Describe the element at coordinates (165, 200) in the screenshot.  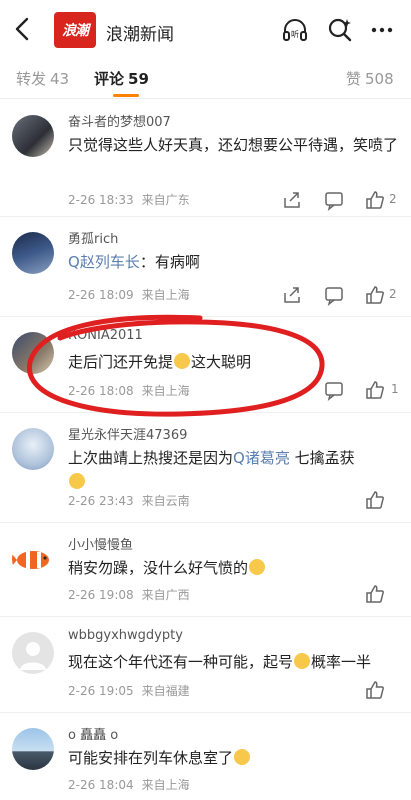
I see `comment-location: 来自广东` at that location.